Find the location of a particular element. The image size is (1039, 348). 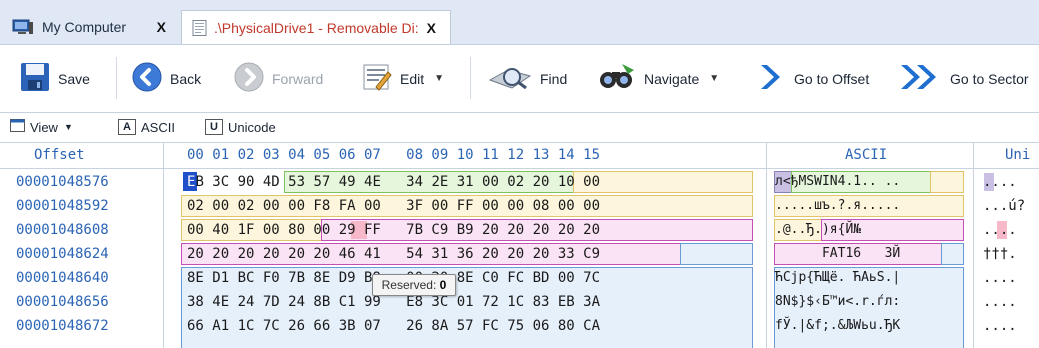

tab-my-computer: My Computer X is located at coordinates (90, 27).